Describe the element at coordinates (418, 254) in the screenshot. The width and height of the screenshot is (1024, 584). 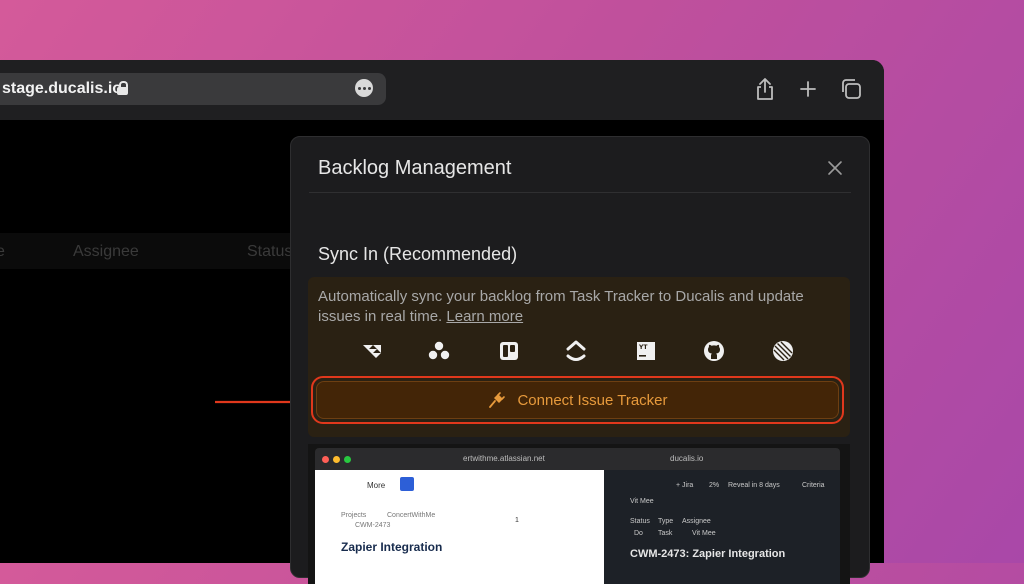
I see `sync-heading: Sync In (Recommended)` at that location.